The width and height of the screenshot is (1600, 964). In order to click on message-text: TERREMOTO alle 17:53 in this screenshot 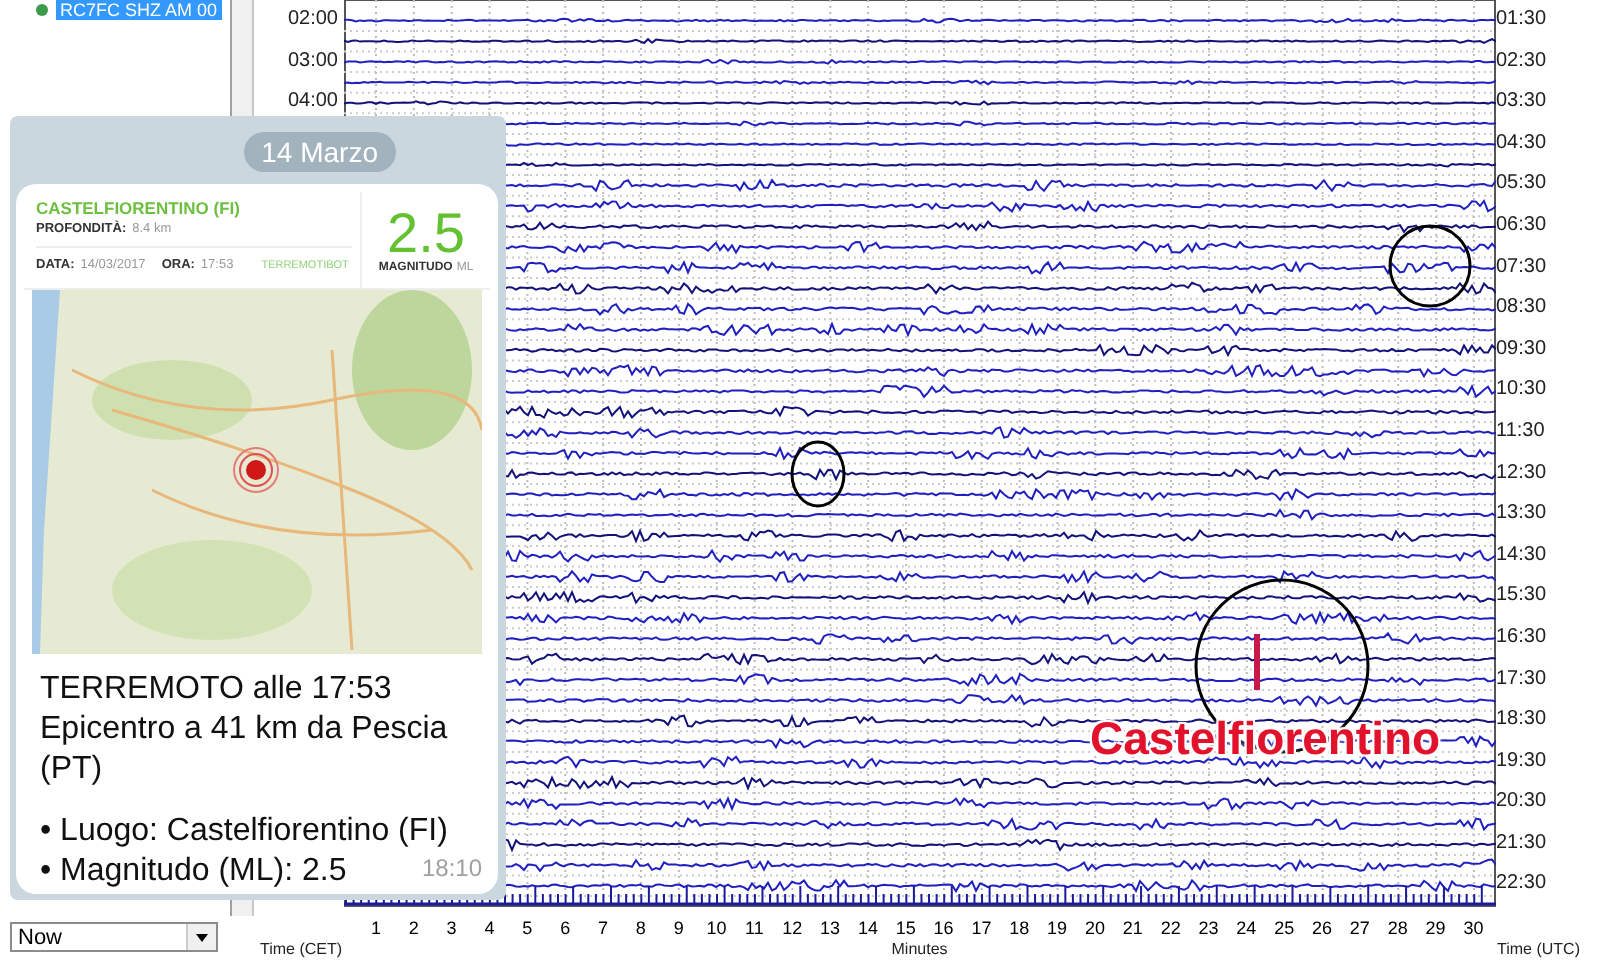, I will do `click(216, 690)`.